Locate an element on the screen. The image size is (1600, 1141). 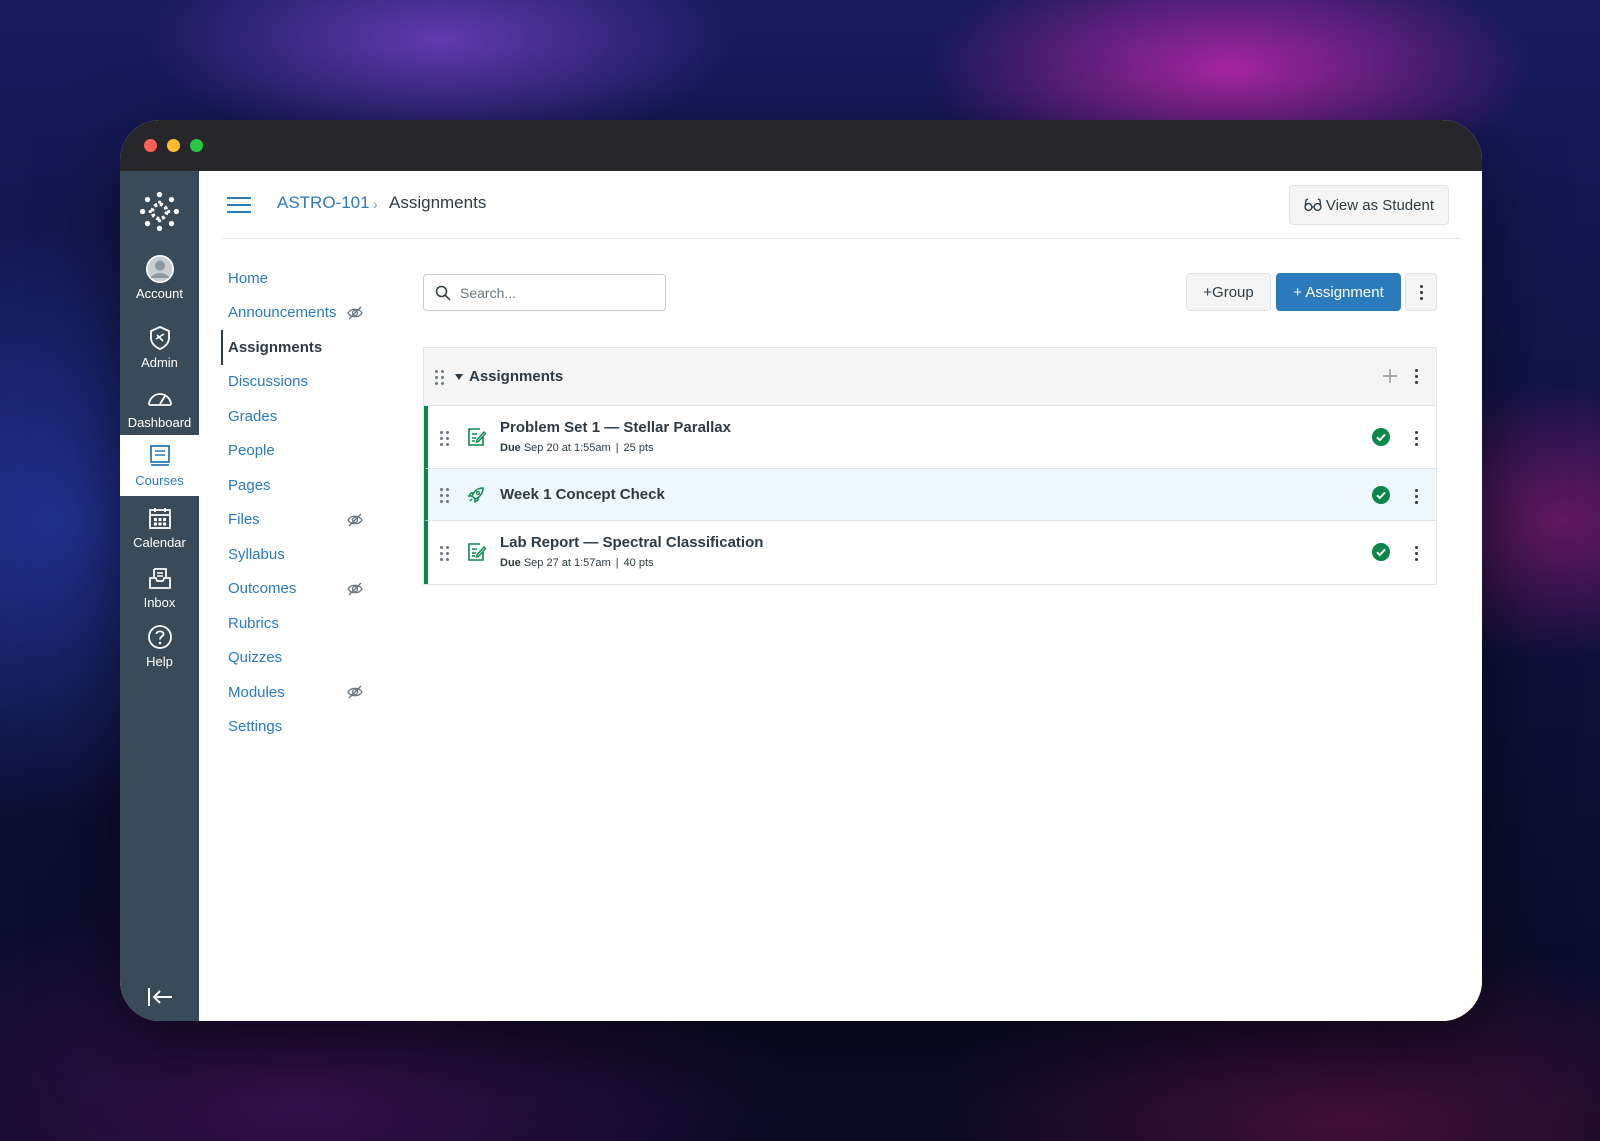
add-group-button: +Group is located at coordinates (1228, 292).